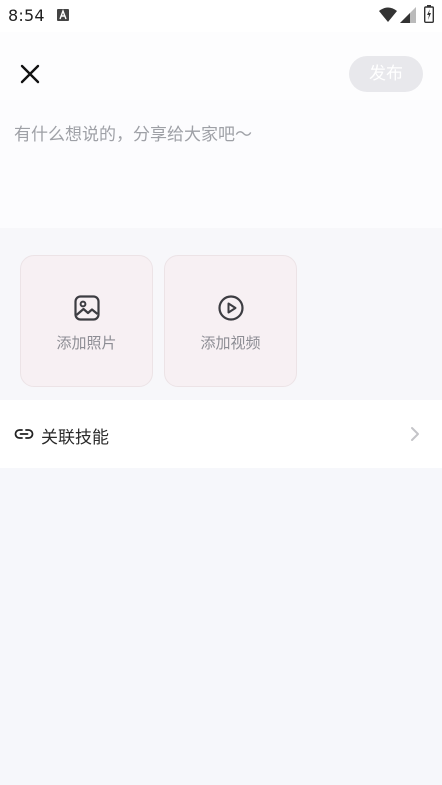 This screenshot has width=442, height=785. Describe the element at coordinates (221, 66) in the screenshot. I see `top-bar: 发布` at that location.